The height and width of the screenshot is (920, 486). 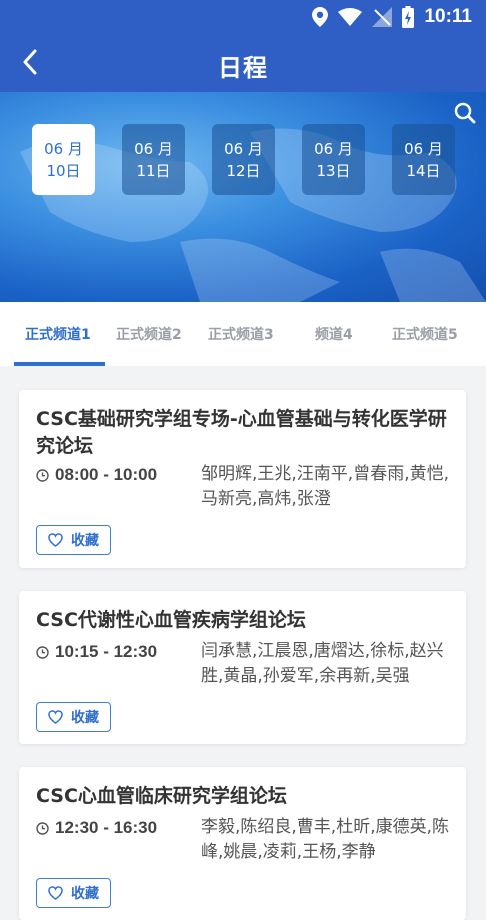 What do you see at coordinates (243, 170) in the screenshot?
I see `date-day: 12日` at bounding box center [243, 170].